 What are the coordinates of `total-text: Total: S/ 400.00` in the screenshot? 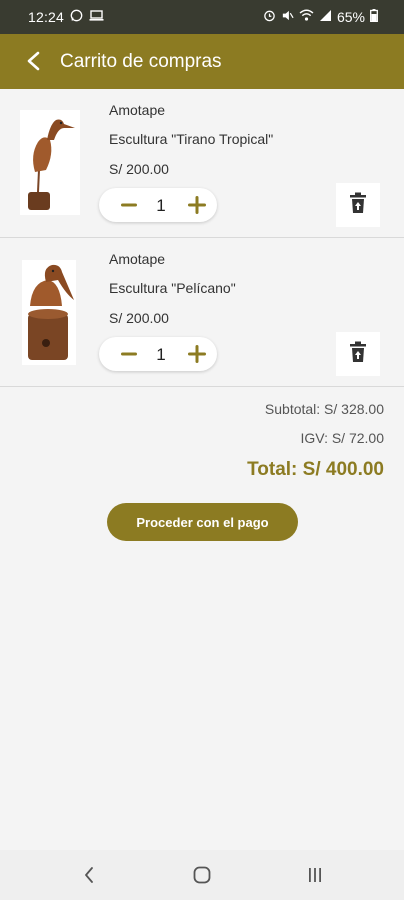 It's located at (315, 469).